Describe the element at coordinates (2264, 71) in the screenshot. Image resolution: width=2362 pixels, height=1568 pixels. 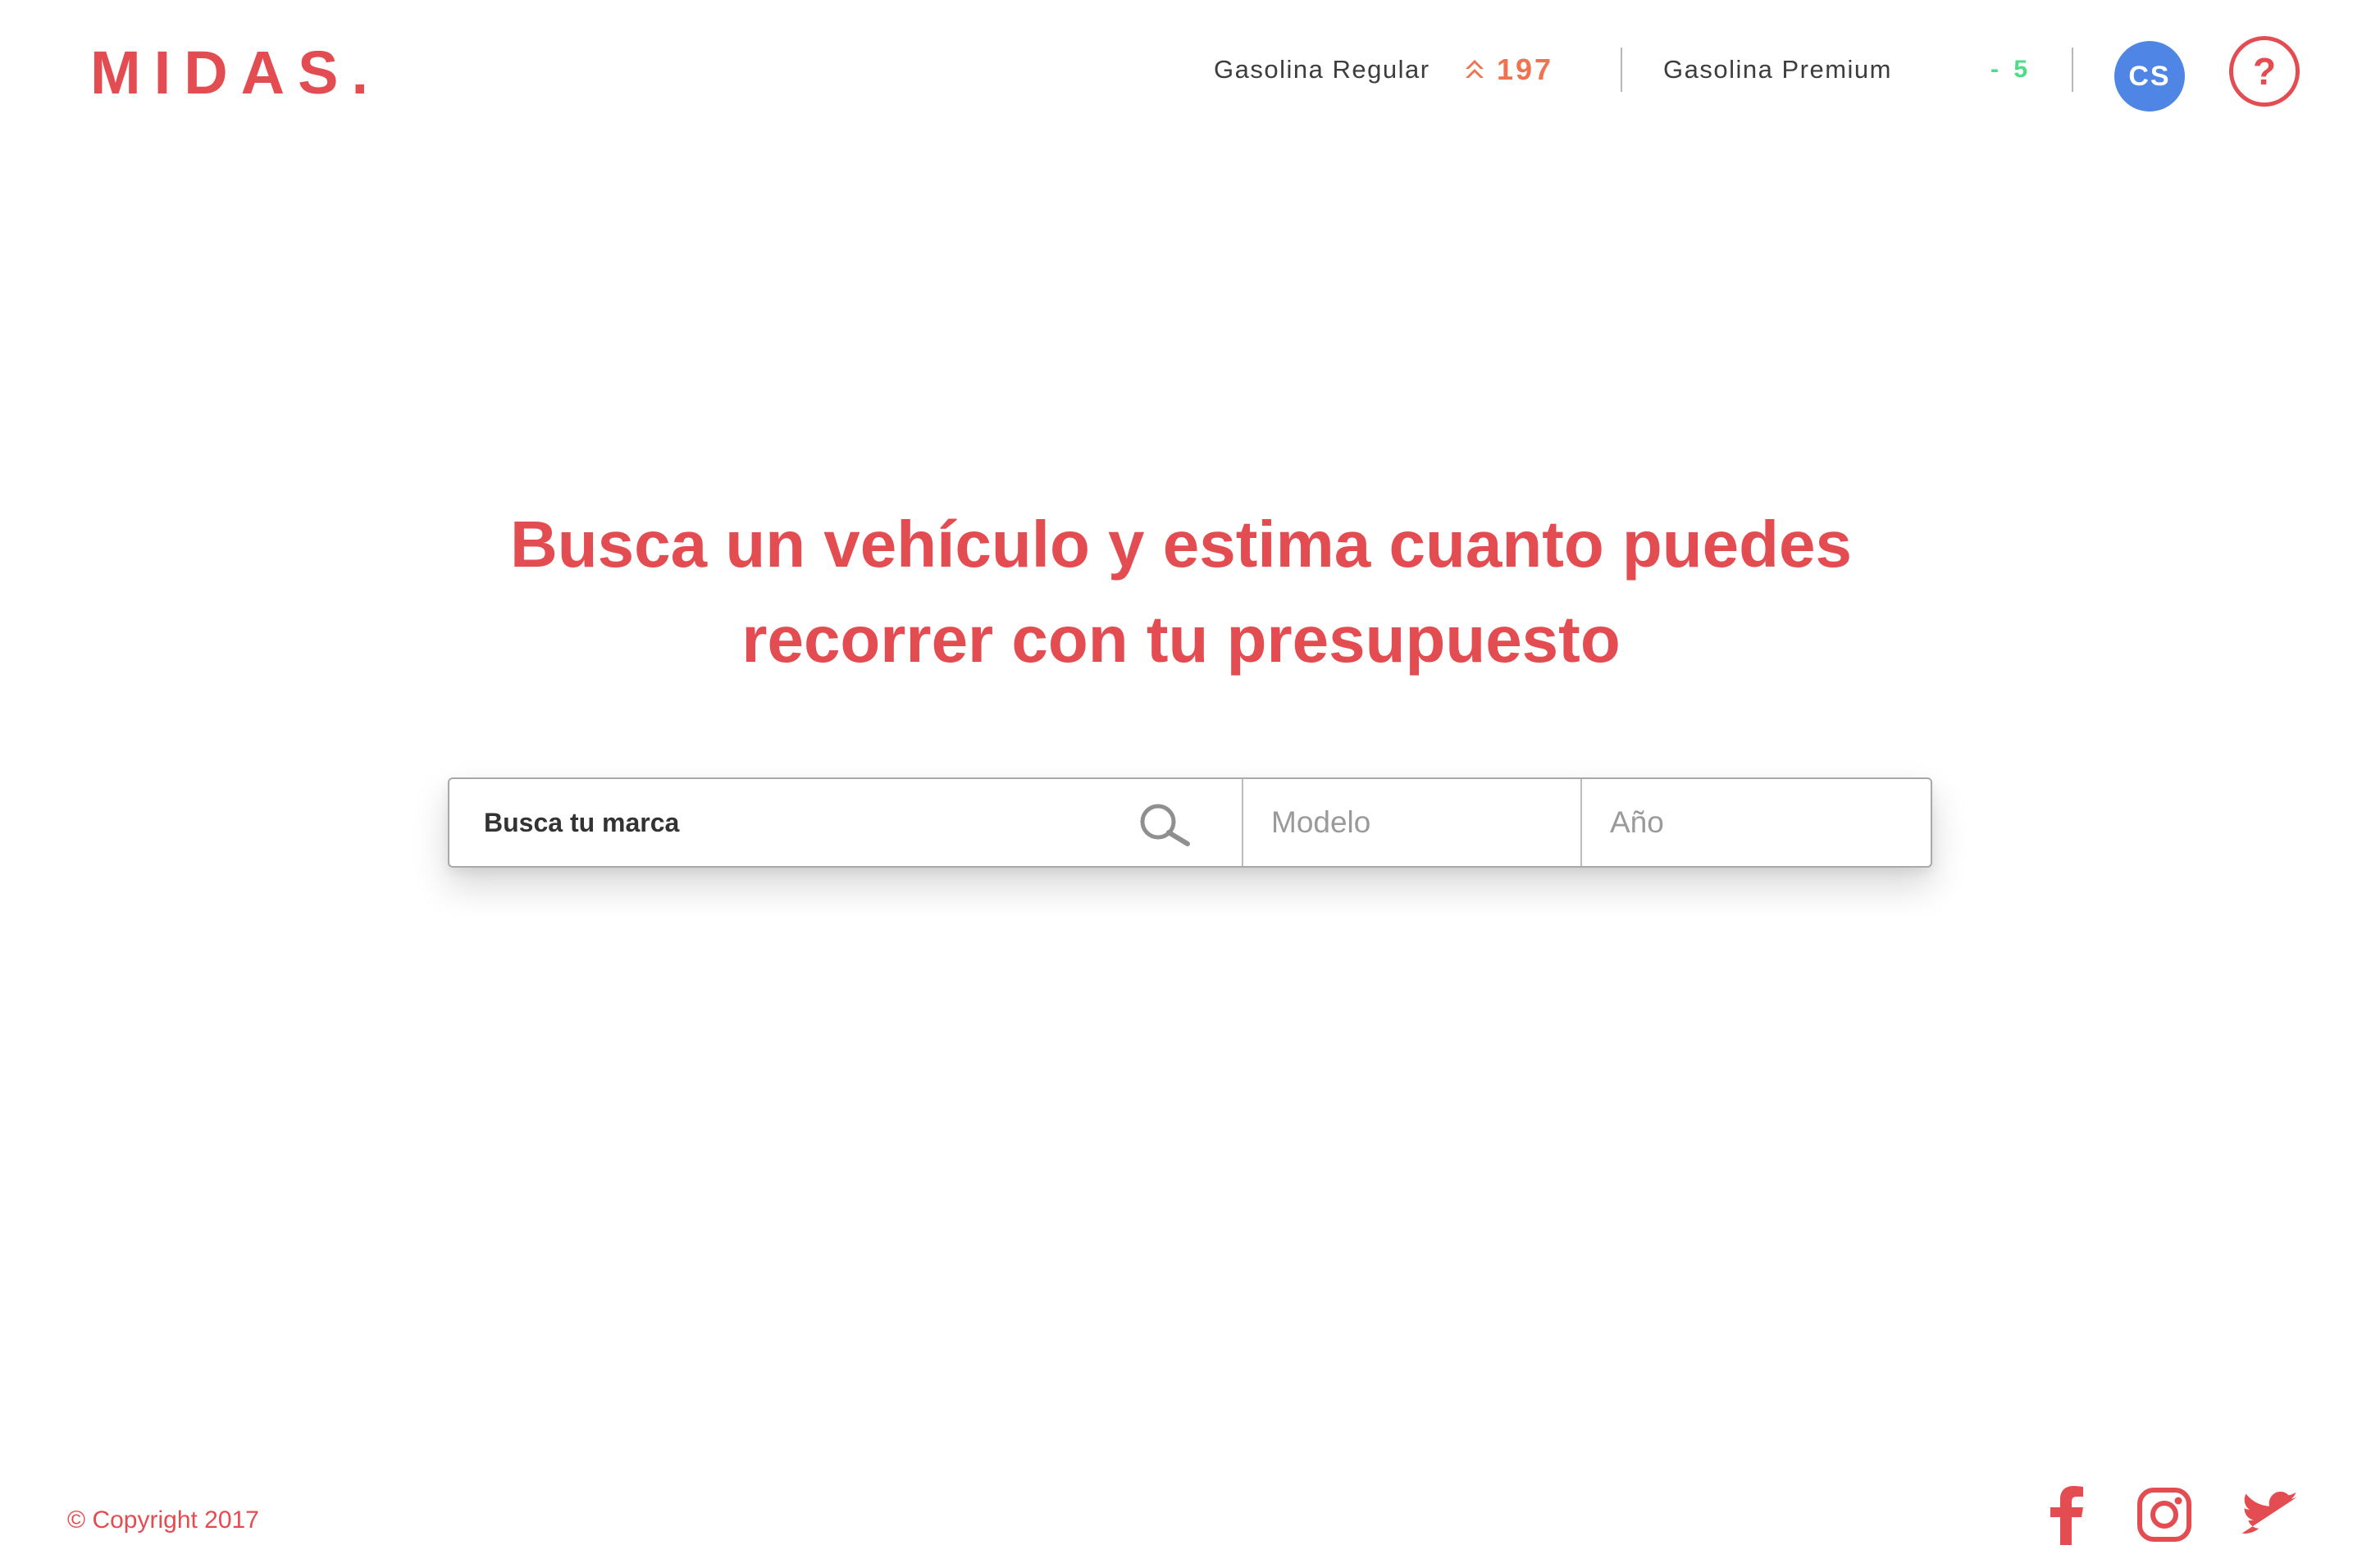
I see `help-button: ?` at that location.